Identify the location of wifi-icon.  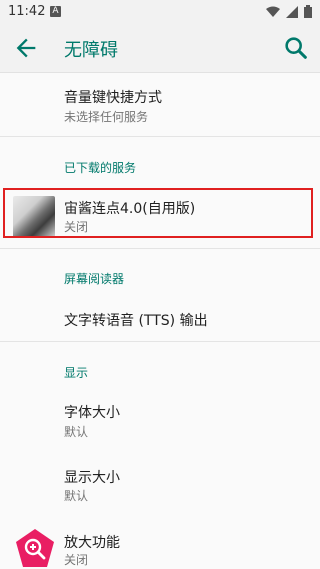
(273, 11).